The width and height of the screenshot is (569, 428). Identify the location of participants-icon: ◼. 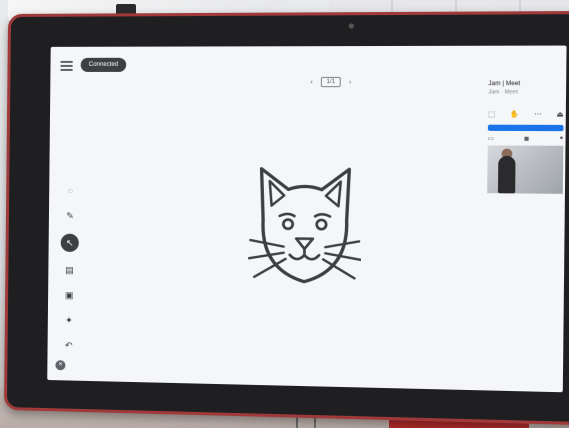
(526, 138).